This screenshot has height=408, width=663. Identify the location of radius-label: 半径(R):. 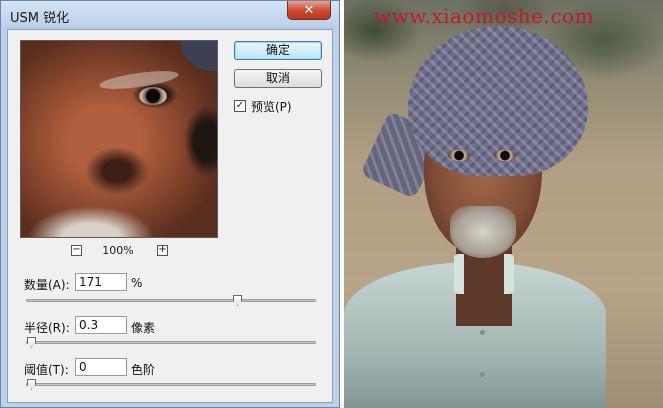
(47, 328).